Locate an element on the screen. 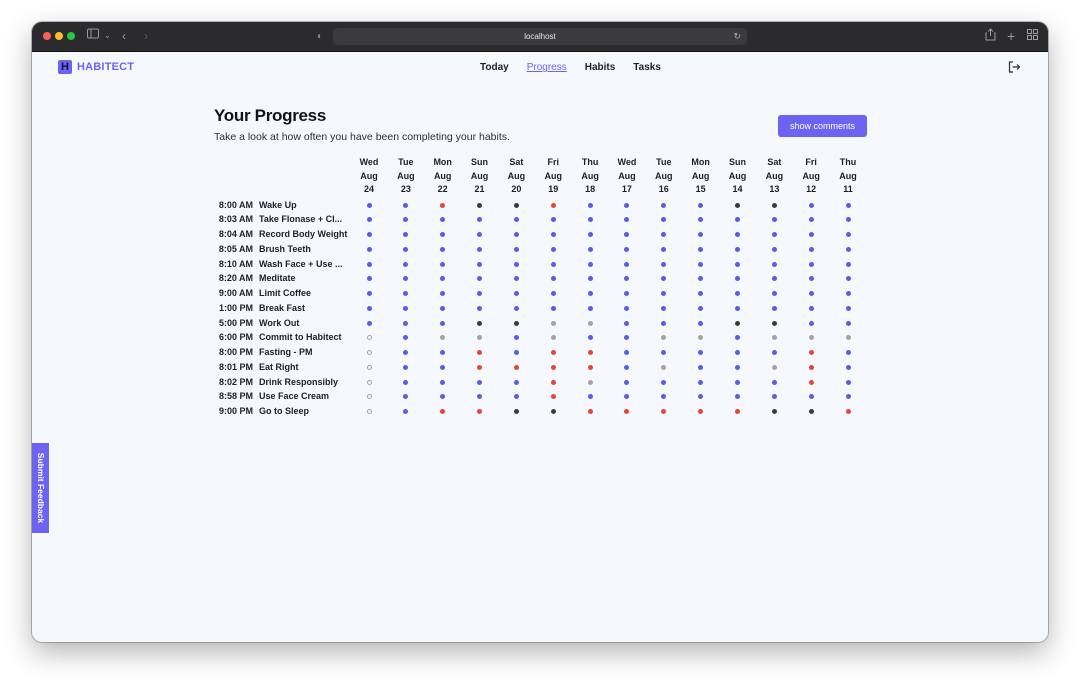 The image size is (1080, 685). habit-name: Eat Right is located at coordinates (305, 367).